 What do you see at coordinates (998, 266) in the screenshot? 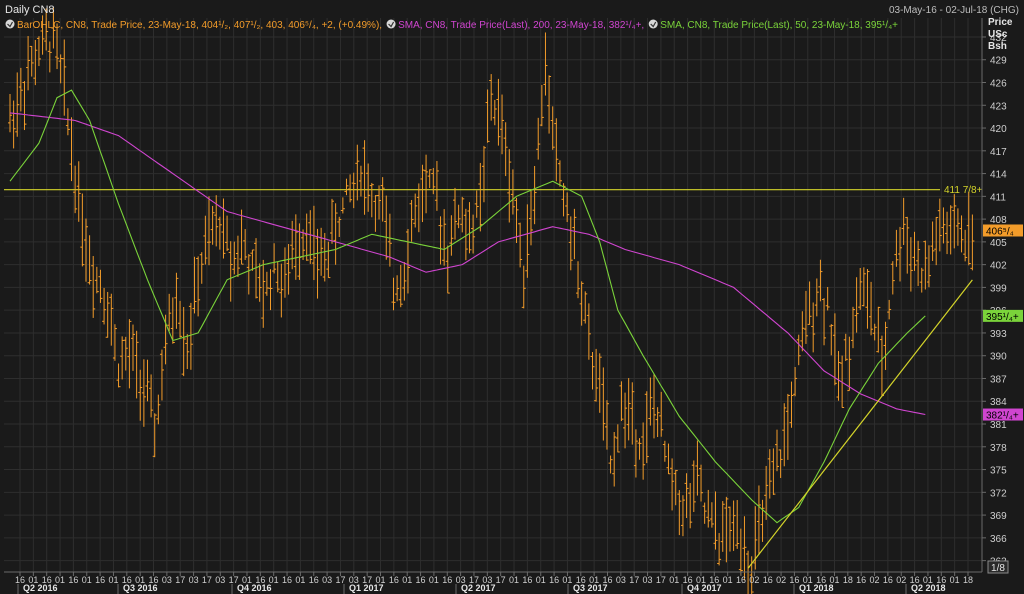
I see `price-tick-label: 402` at bounding box center [998, 266].